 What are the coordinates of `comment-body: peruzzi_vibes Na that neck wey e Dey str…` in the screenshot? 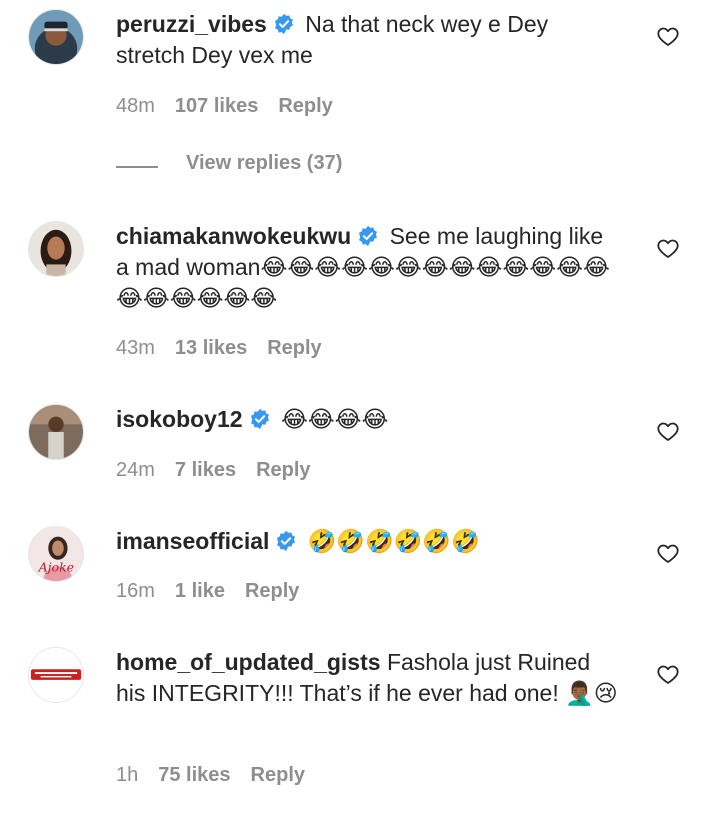 It's located at (368, 40).